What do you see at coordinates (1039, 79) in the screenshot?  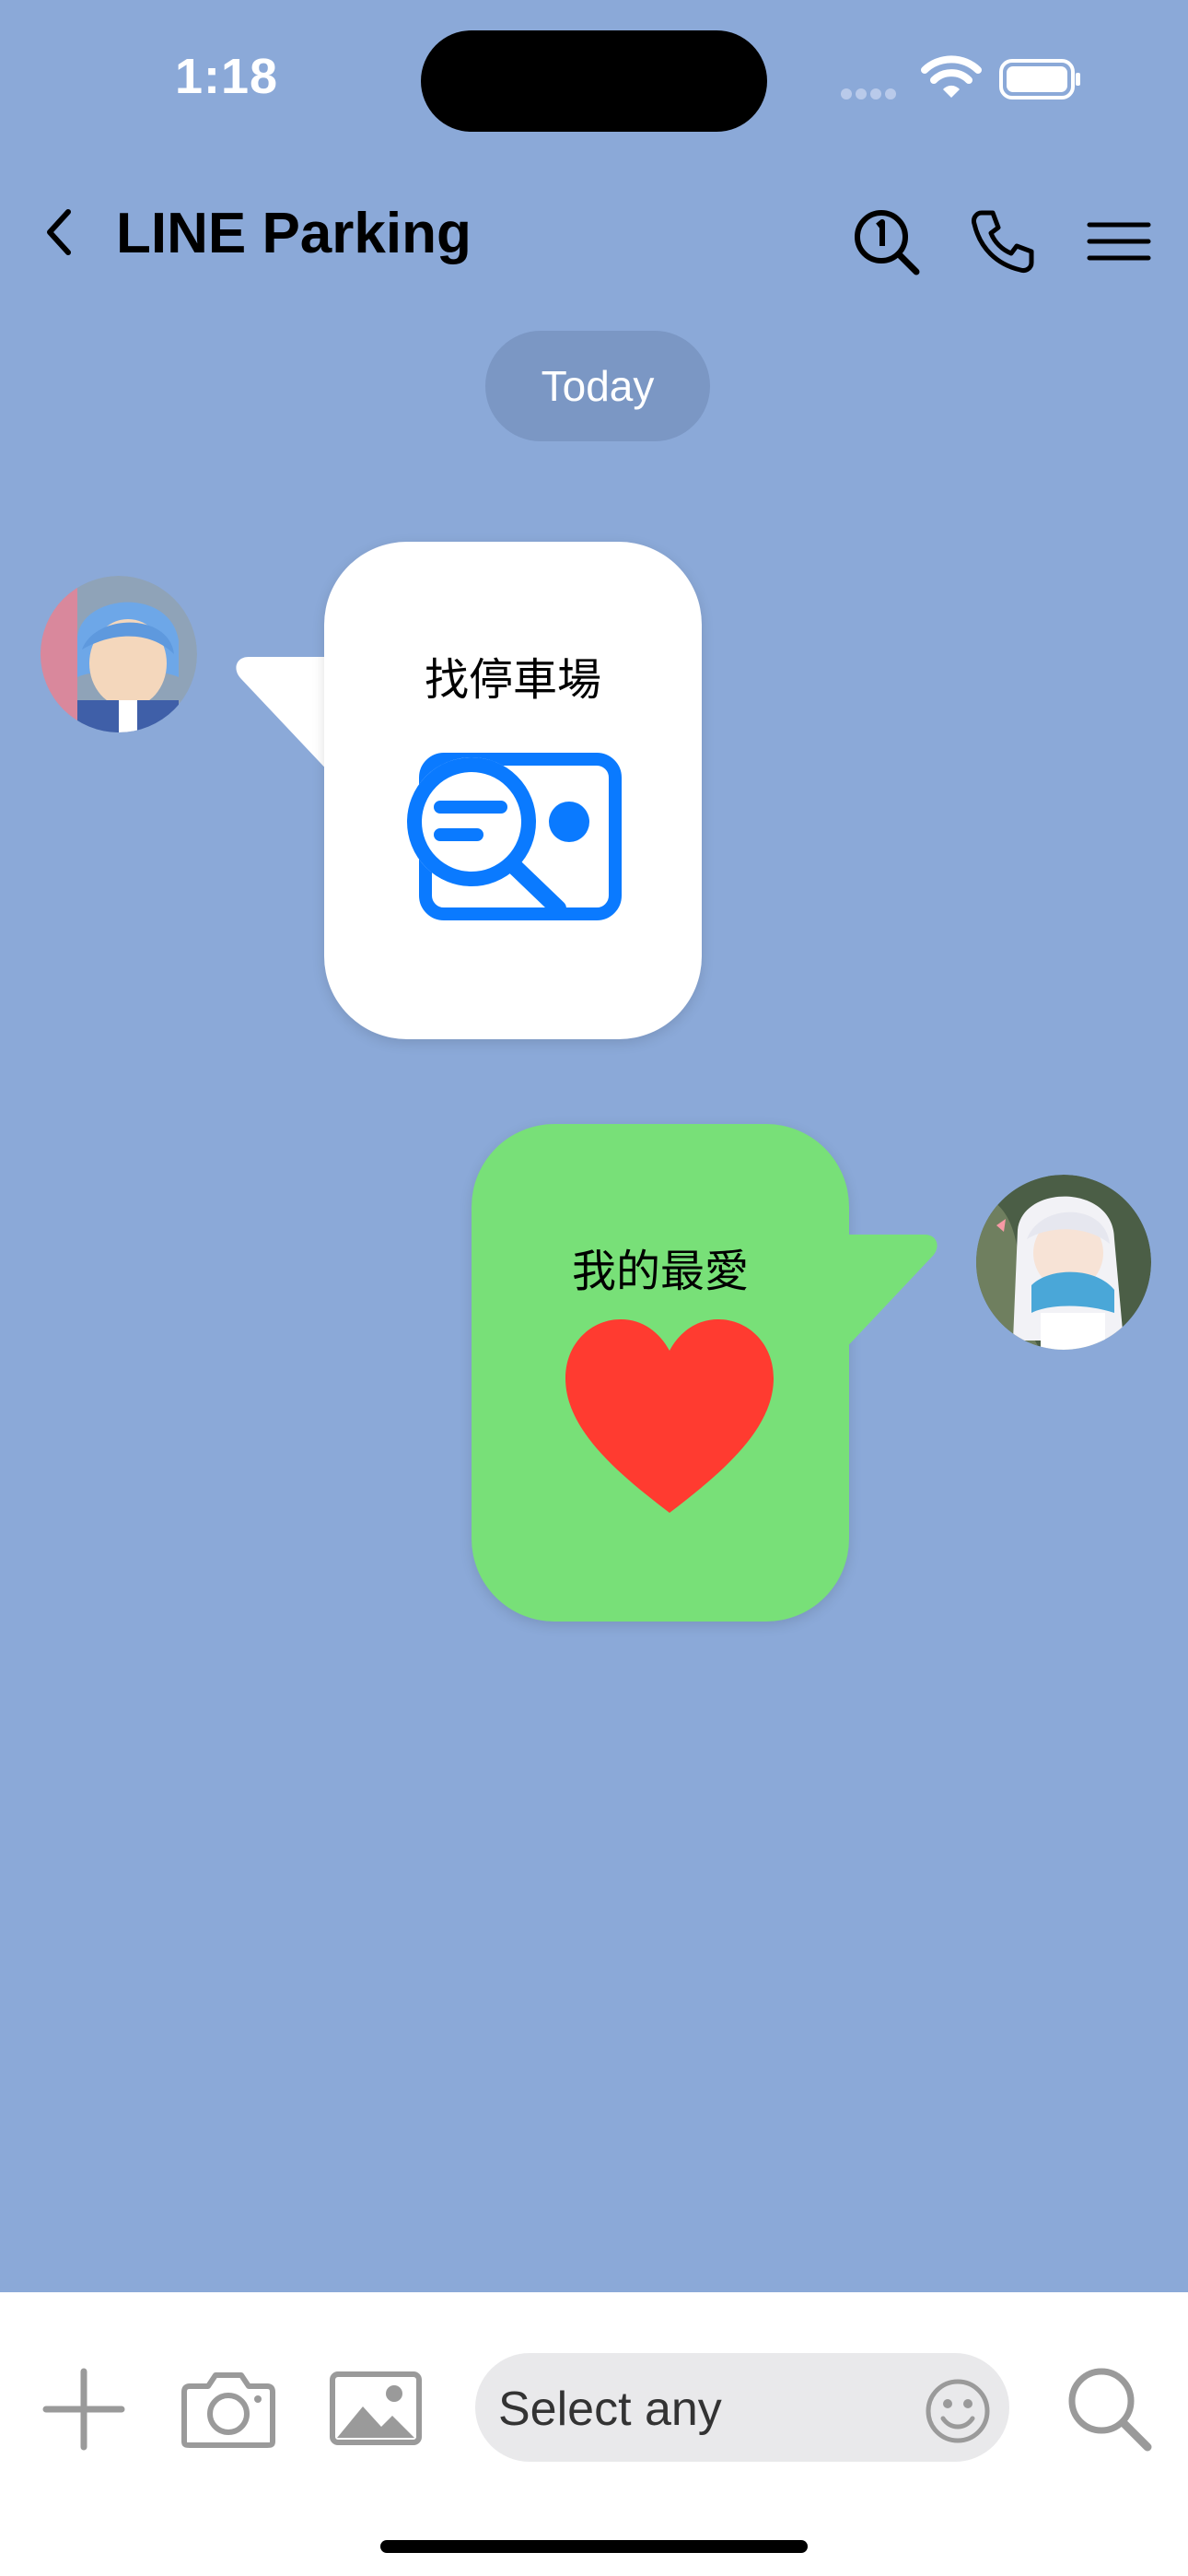 I see `battery-icon` at bounding box center [1039, 79].